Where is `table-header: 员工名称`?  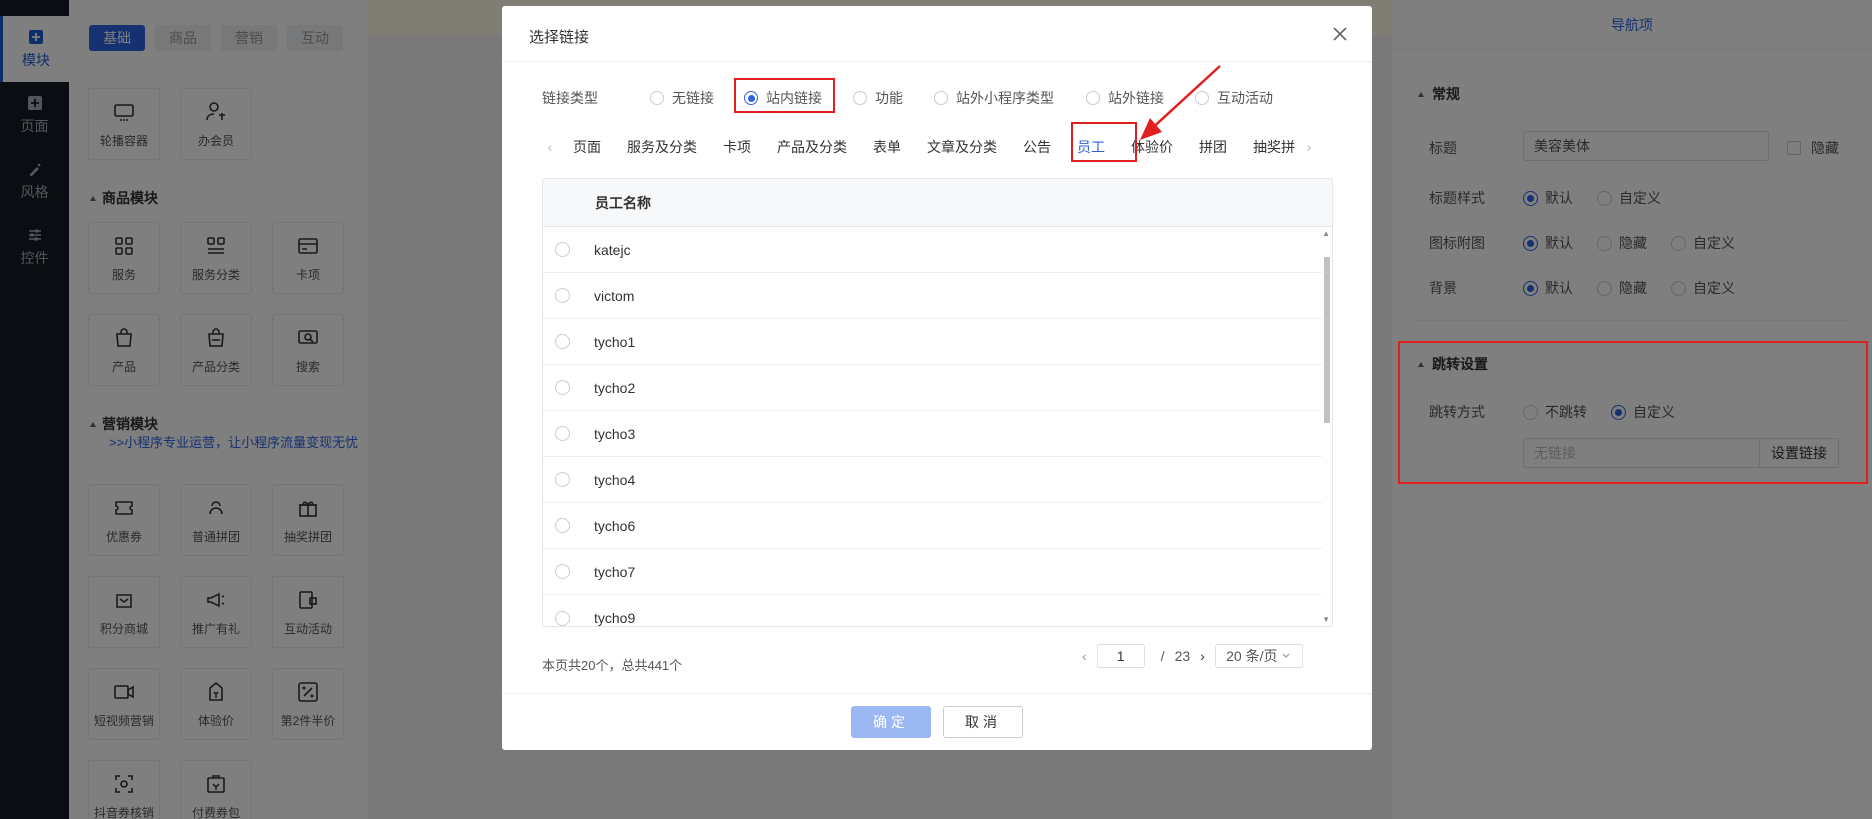
table-header: 员工名称 is located at coordinates (937, 203).